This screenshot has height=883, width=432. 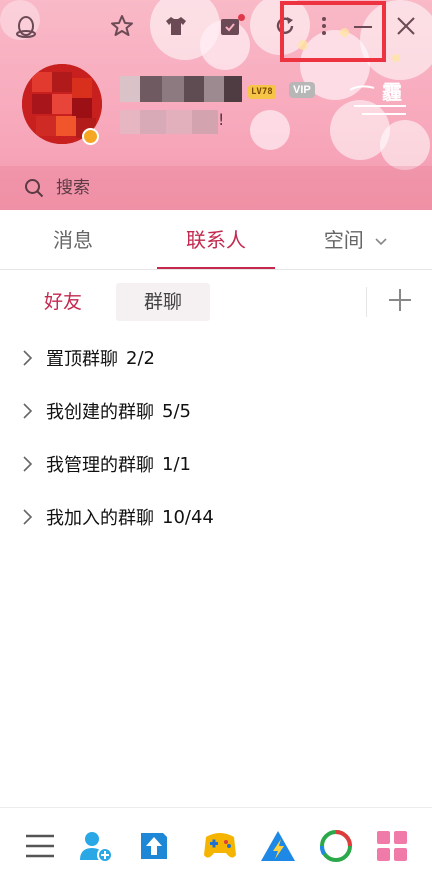 I want to click on vip-badge: VIP, so click(x=302, y=90).